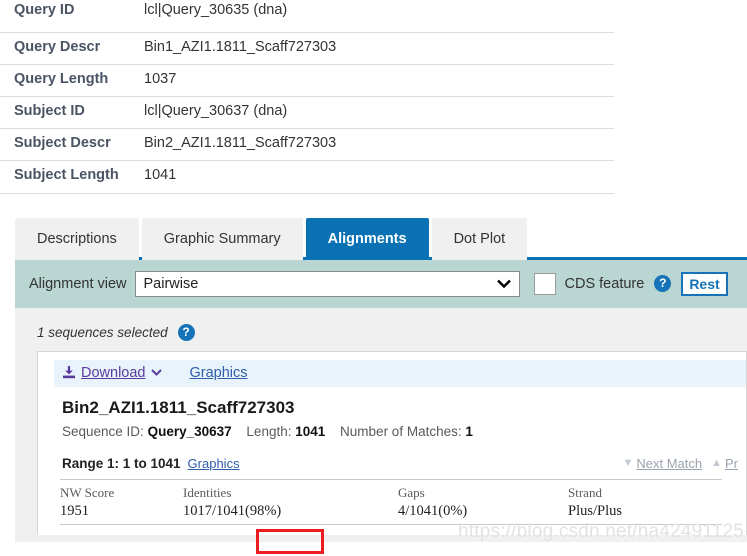 This screenshot has width=747, height=556. I want to click on sequence-id-value: Query_30637, so click(189, 431).